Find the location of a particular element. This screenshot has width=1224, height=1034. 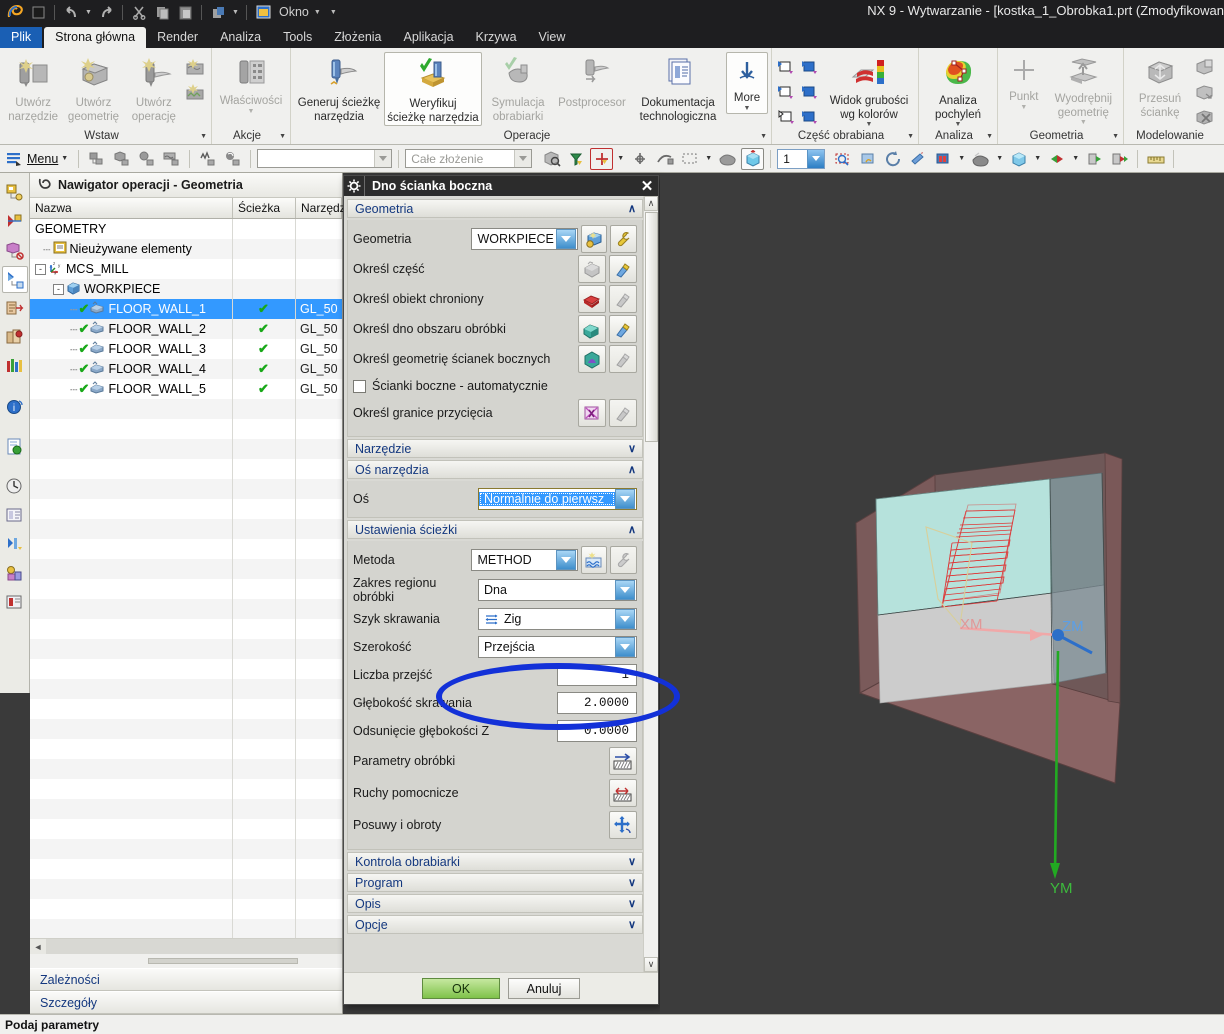

move-face-button: Przesuń ściankę is located at coordinates (1160, 86).